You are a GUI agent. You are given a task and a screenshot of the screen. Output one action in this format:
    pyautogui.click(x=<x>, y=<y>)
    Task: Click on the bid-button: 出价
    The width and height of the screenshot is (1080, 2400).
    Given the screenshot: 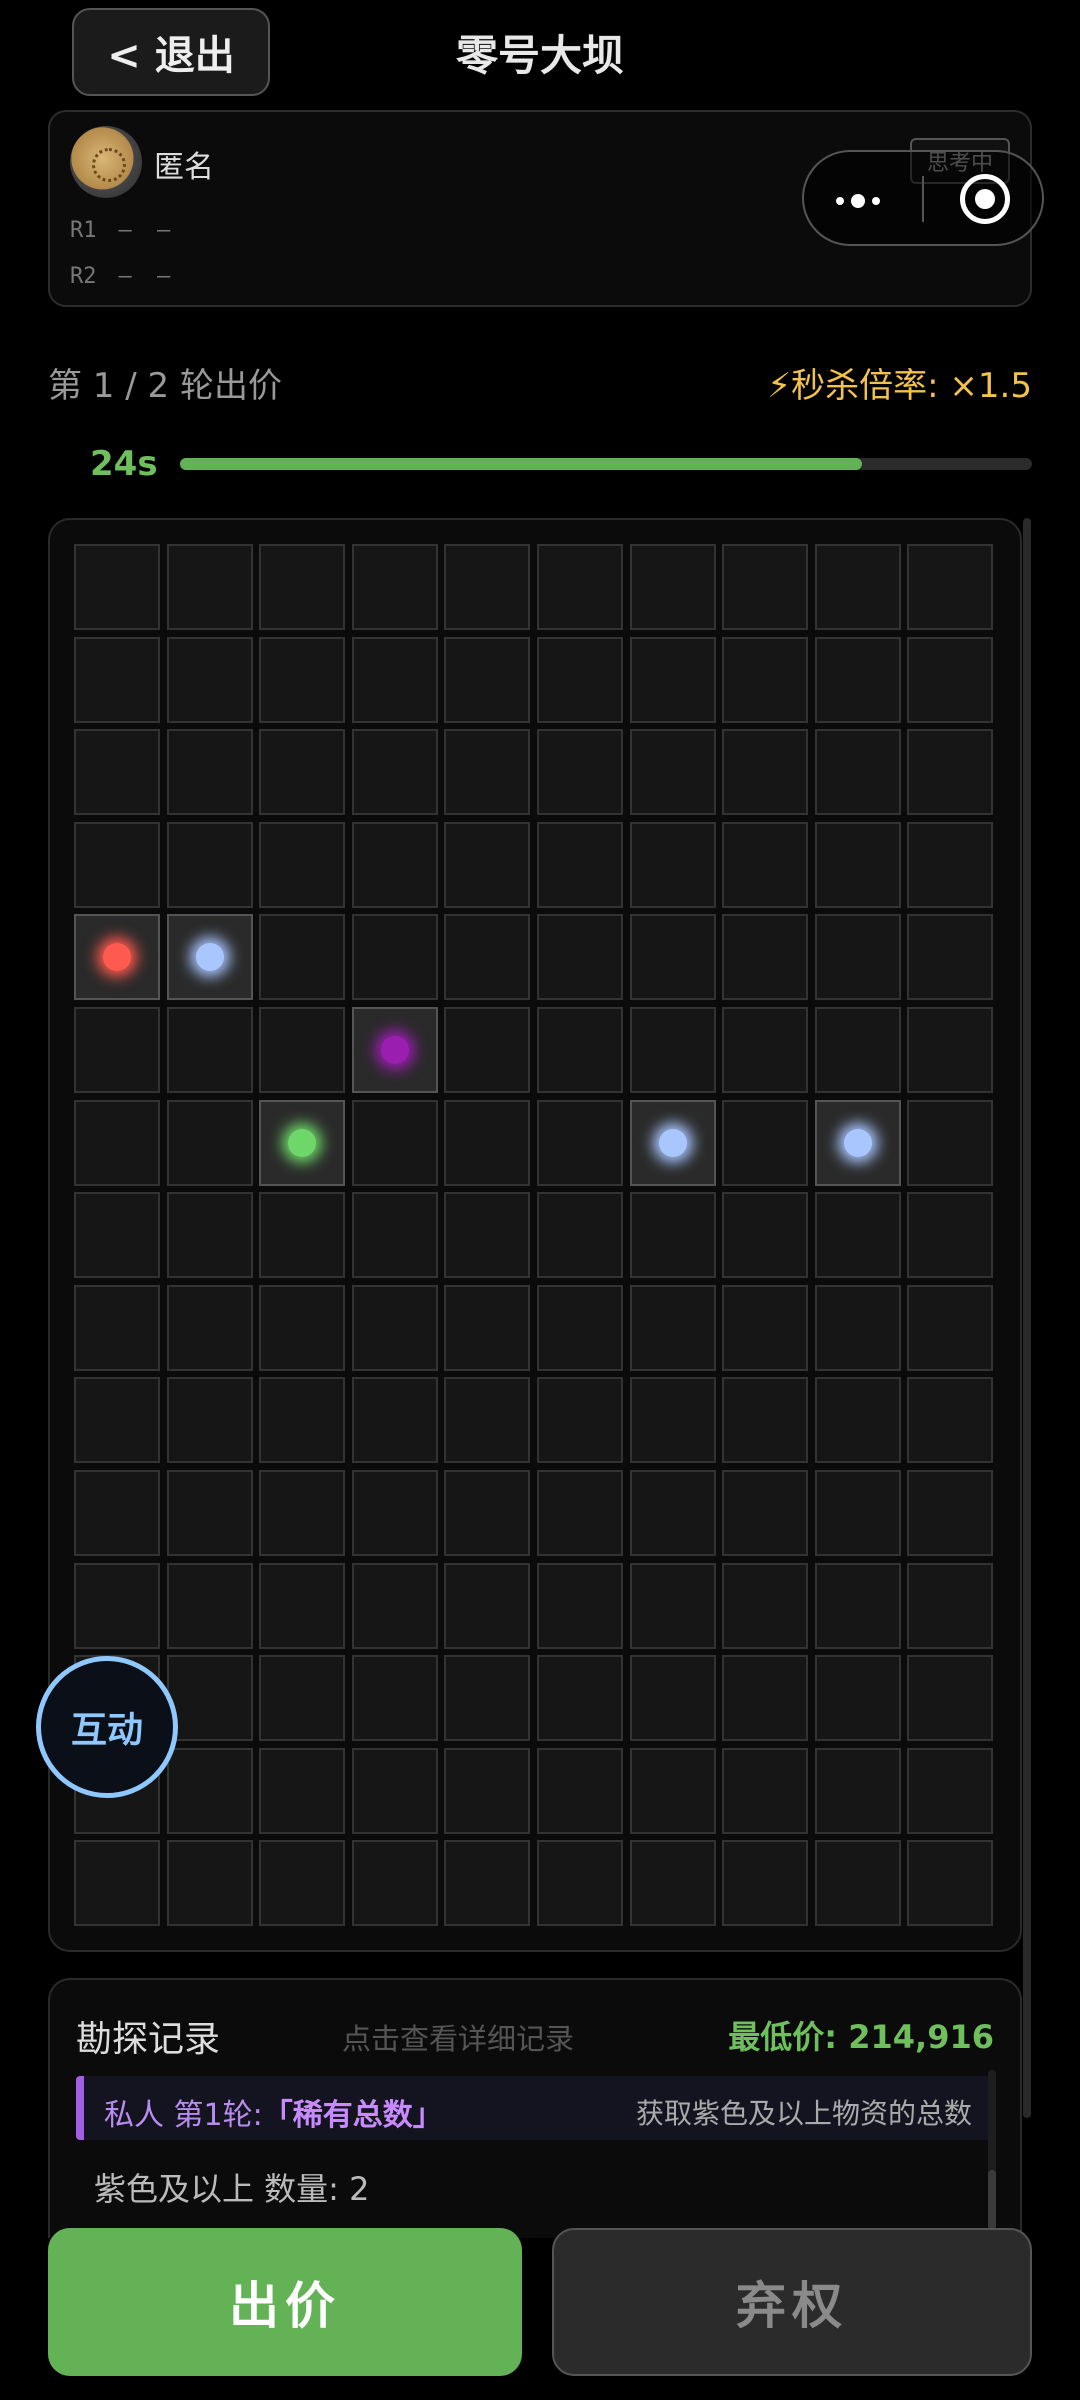 What is the action you would take?
    pyautogui.click(x=285, y=2302)
    